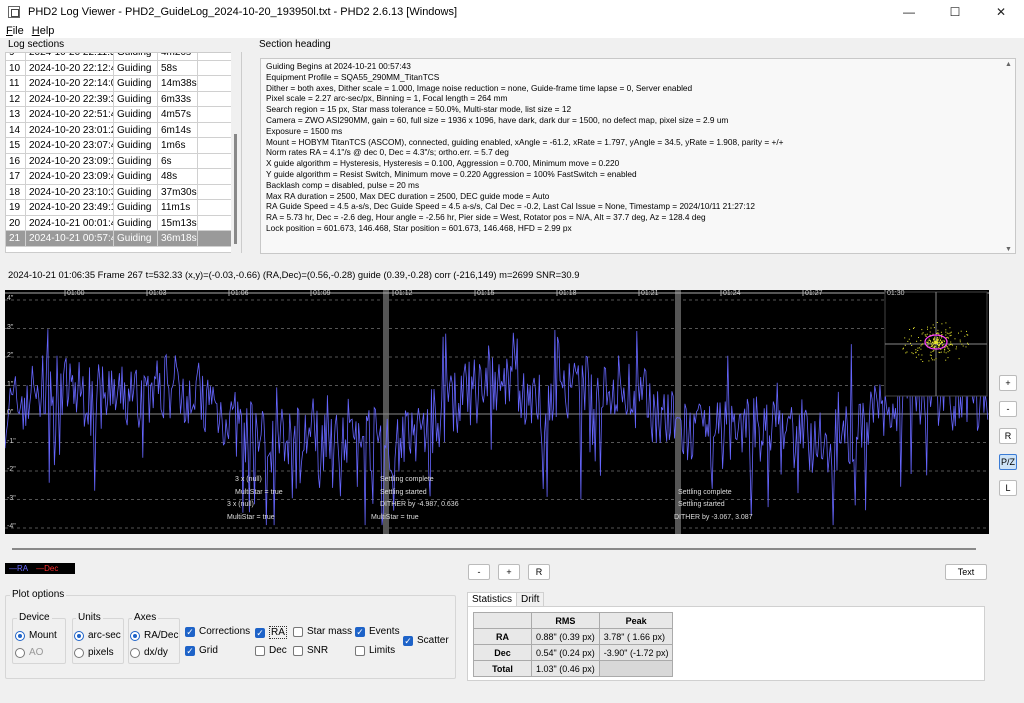  What do you see at coordinates (135, 635) in the screenshot?
I see `radio-radec` at bounding box center [135, 635].